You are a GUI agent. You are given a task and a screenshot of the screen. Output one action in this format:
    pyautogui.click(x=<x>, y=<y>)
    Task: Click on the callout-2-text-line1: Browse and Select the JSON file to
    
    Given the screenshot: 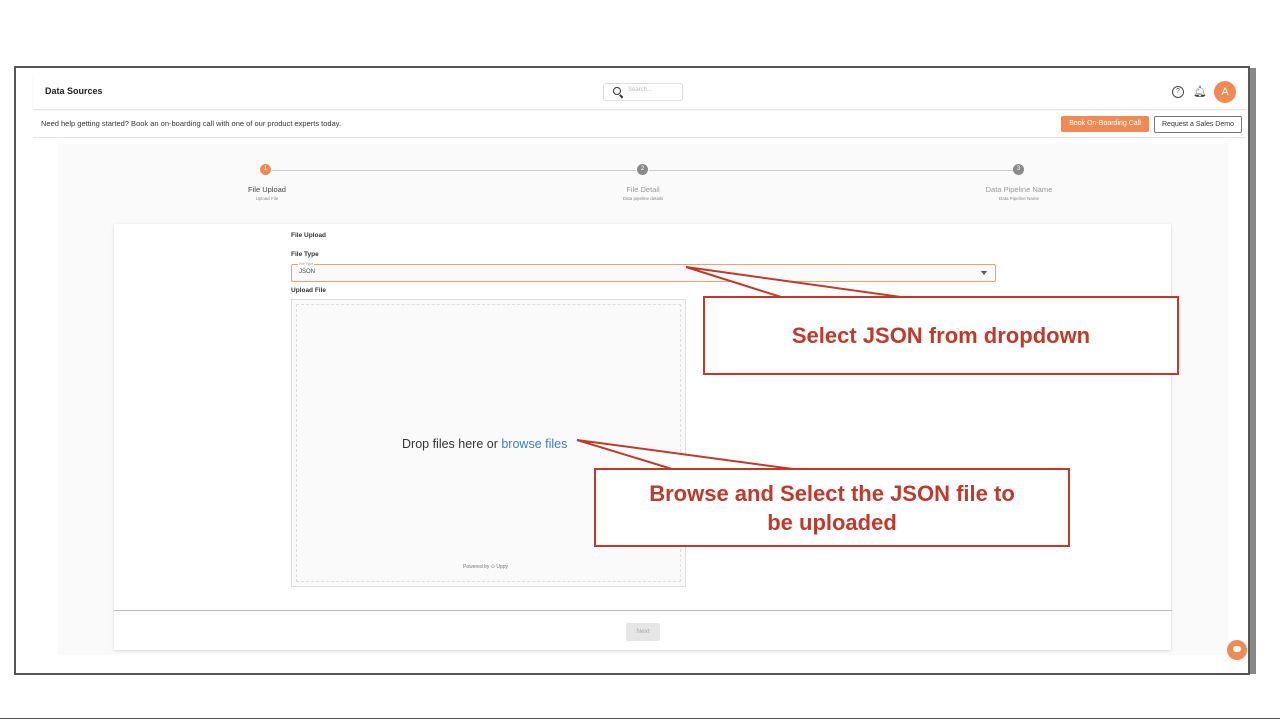 What is the action you would take?
    pyautogui.click(x=832, y=493)
    